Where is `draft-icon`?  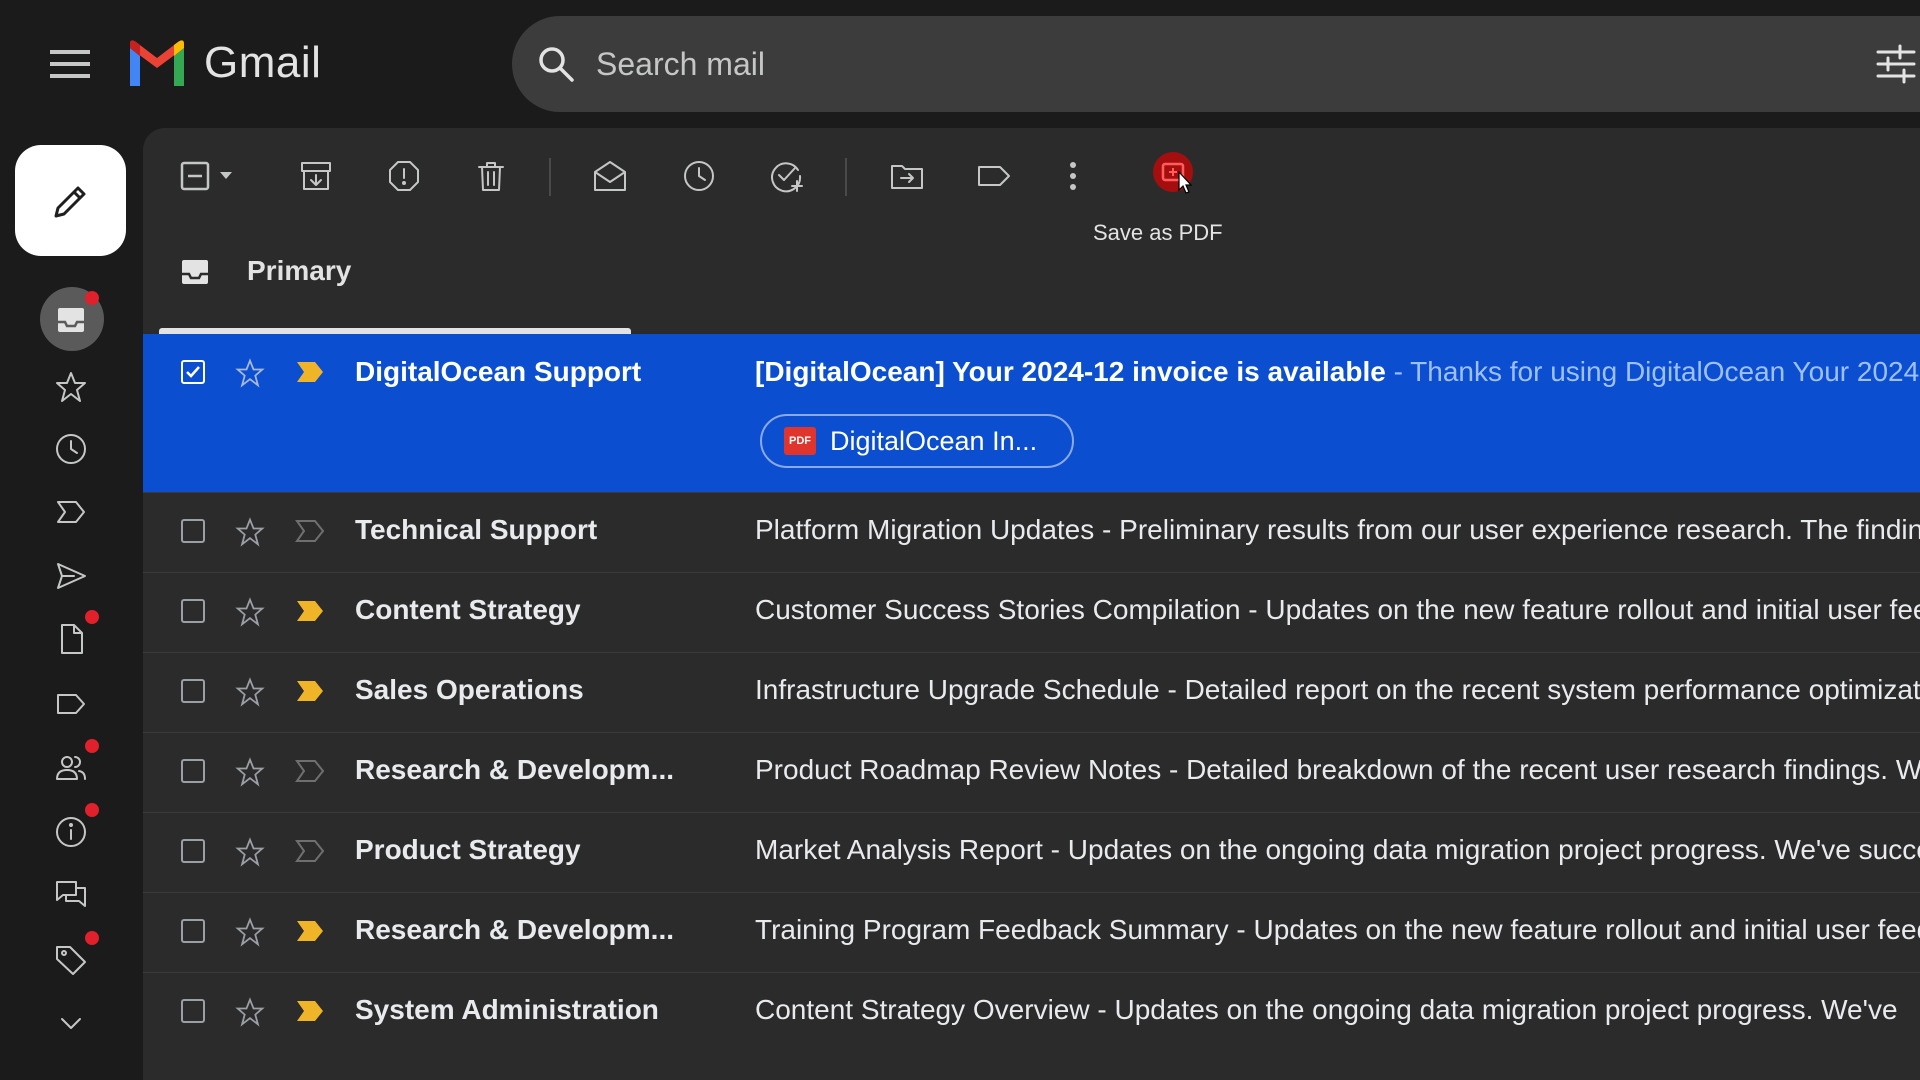
draft-icon is located at coordinates (72, 639).